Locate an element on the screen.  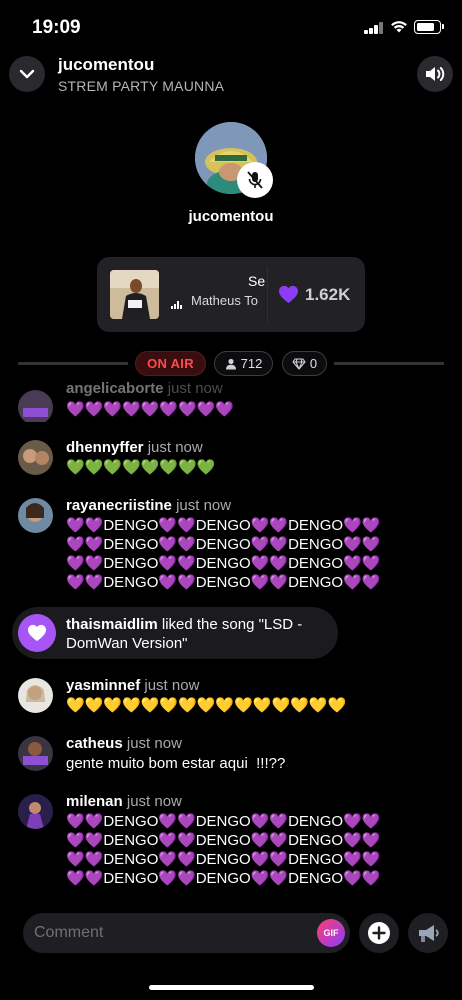
chat-text: gente muito bom estar aqui !!!?? is located at coordinates (176, 763).